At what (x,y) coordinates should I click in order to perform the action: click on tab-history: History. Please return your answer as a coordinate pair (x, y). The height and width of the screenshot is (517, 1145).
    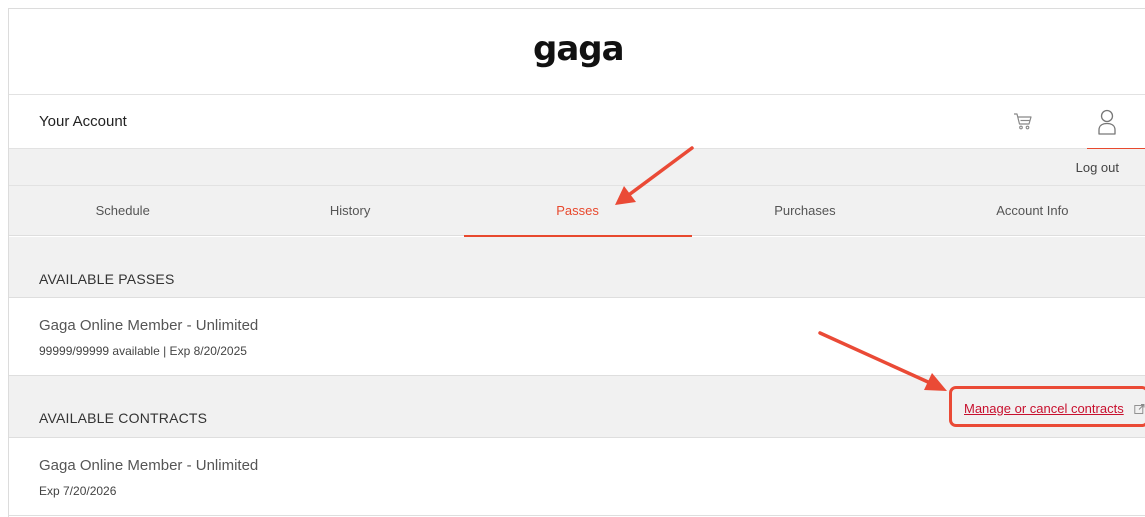
    Looking at the image, I should click on (349, 211).